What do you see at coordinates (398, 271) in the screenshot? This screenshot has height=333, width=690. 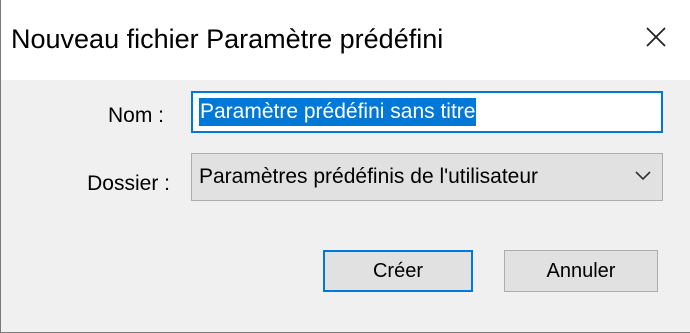 I see `create-button: Créer` at bounding box center [398, 271].